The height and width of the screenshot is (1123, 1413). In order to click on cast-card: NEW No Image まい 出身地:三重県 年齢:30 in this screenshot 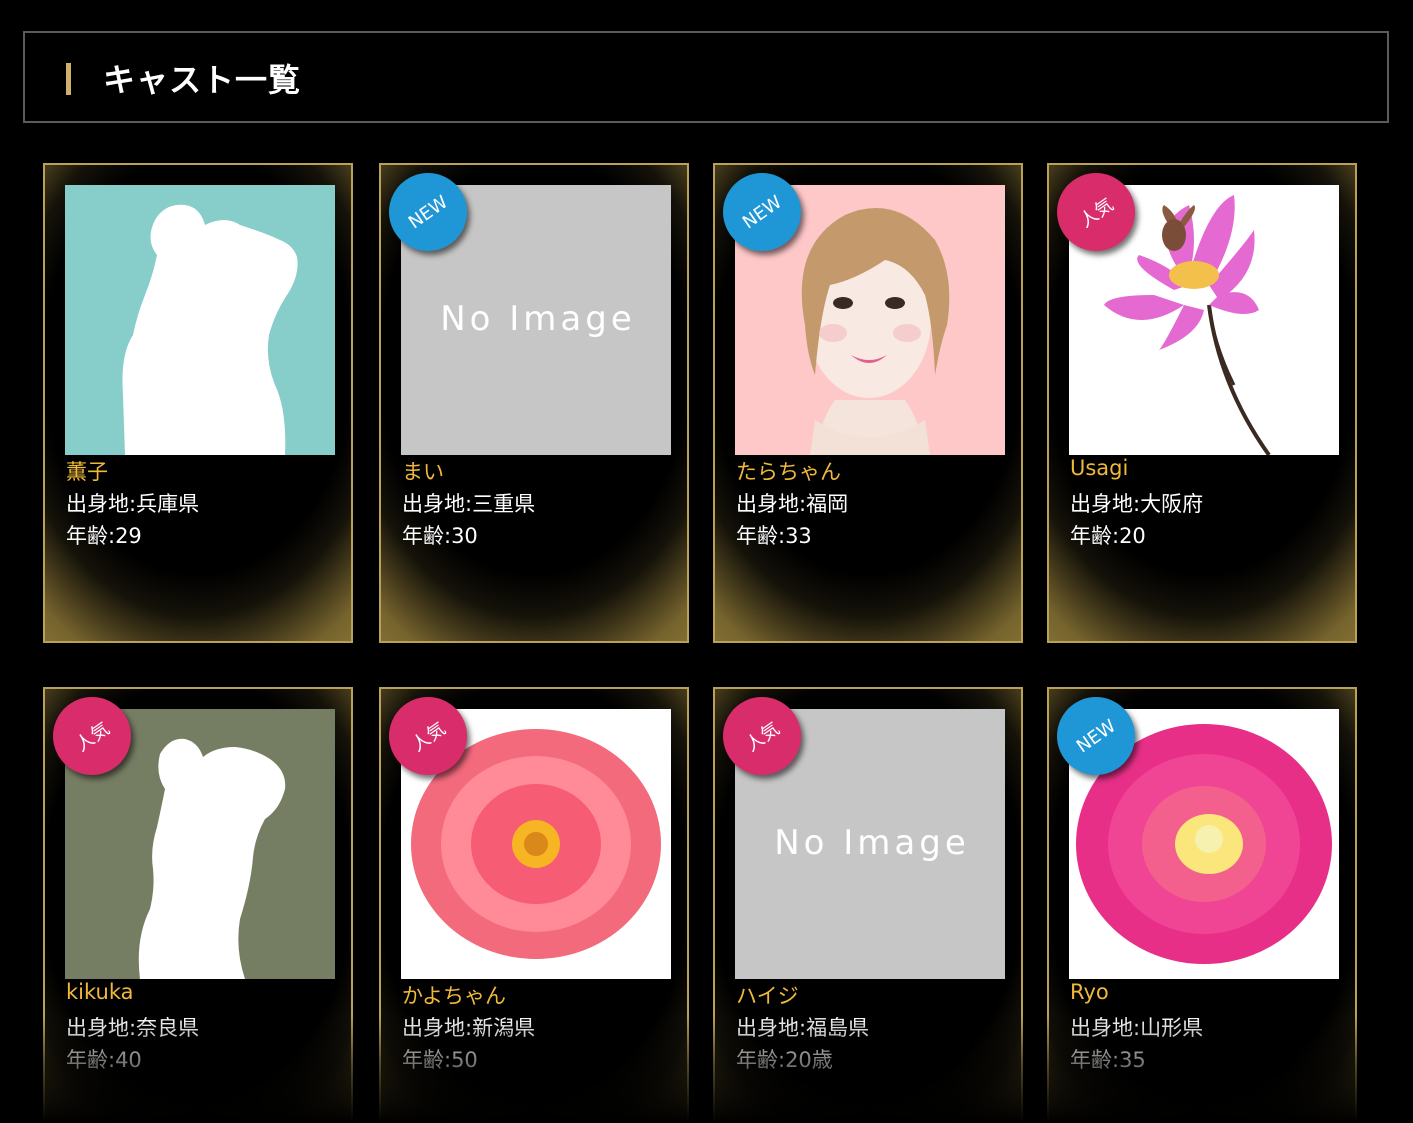, I will do `click(534, 403)`.